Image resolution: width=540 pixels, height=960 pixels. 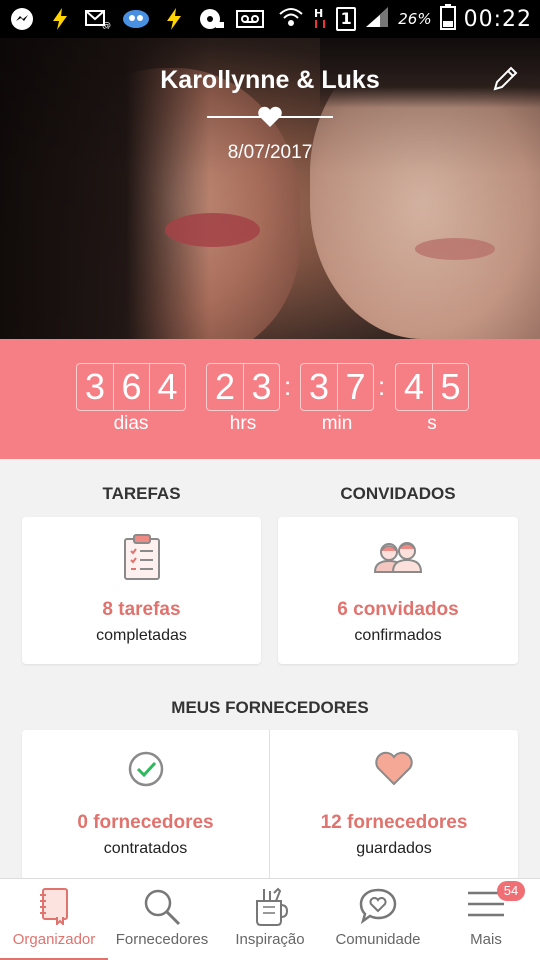 I want to click on notification-badge: 54, so click(x=511, y=891).